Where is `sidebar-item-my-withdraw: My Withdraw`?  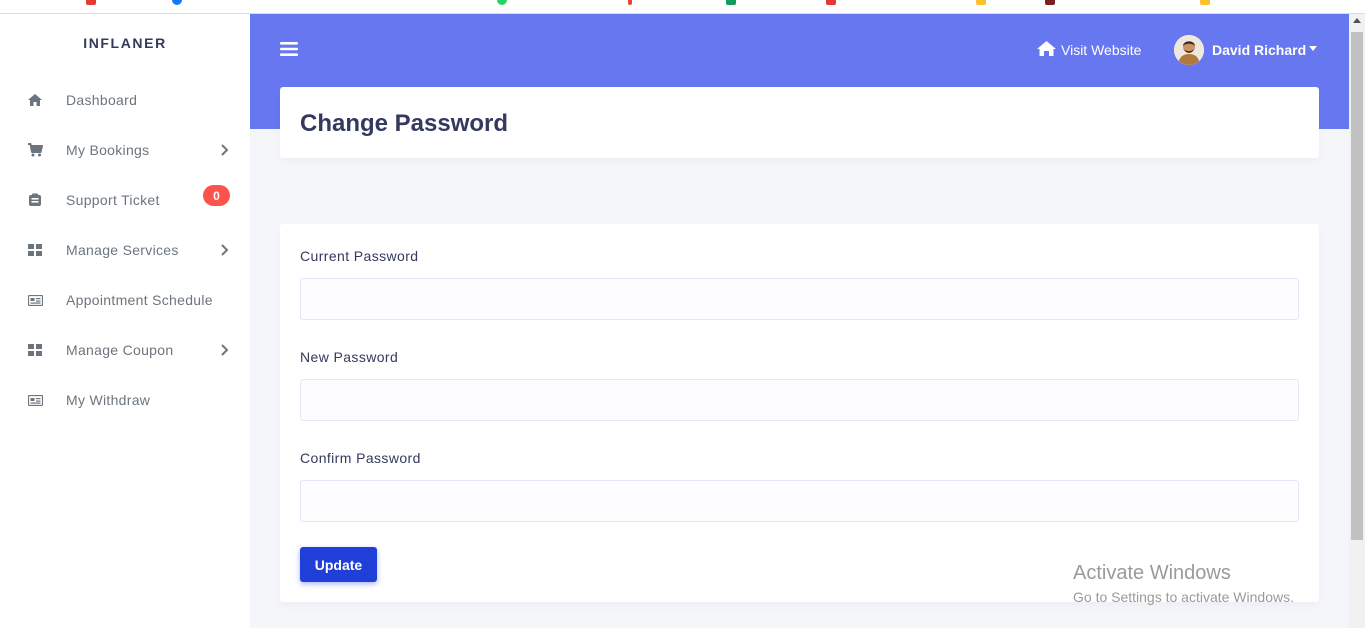
sidebar-item-my-withdraw: My Withdraw is located at coordinates (125, 400).